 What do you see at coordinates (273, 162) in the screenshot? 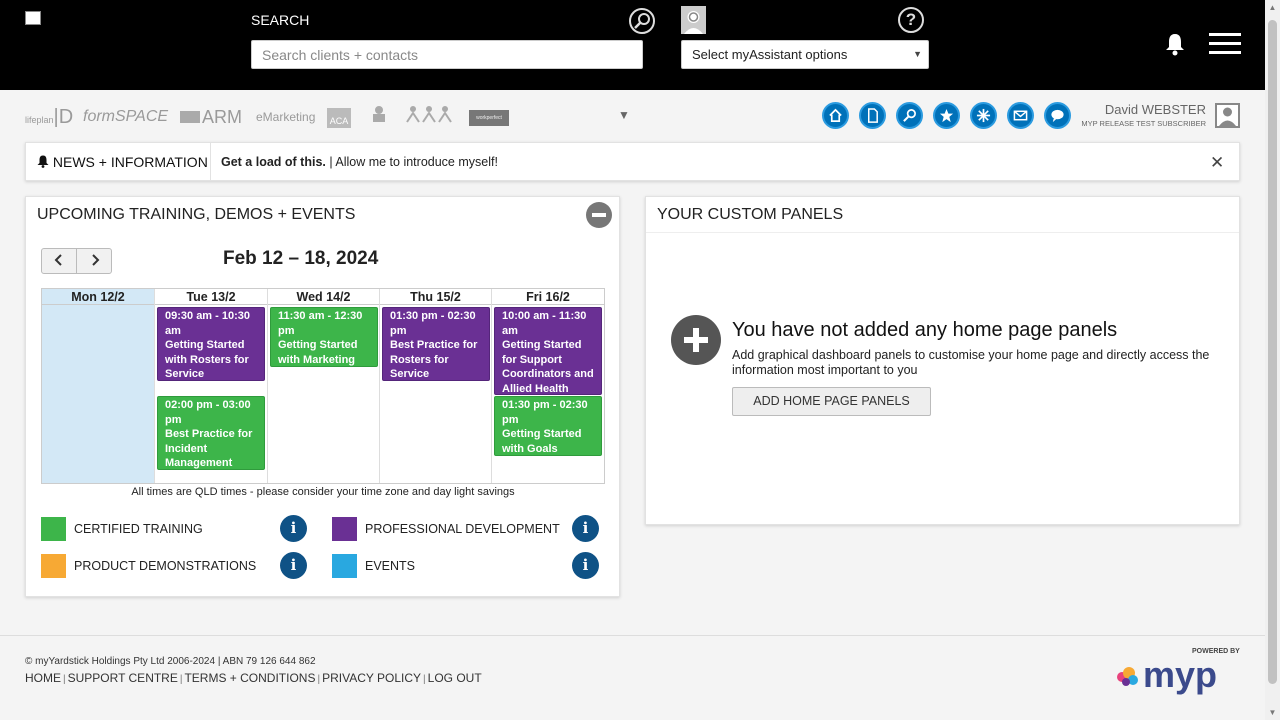
I see `news-headline: Get a load of this.` at bounding box center [273, 162].